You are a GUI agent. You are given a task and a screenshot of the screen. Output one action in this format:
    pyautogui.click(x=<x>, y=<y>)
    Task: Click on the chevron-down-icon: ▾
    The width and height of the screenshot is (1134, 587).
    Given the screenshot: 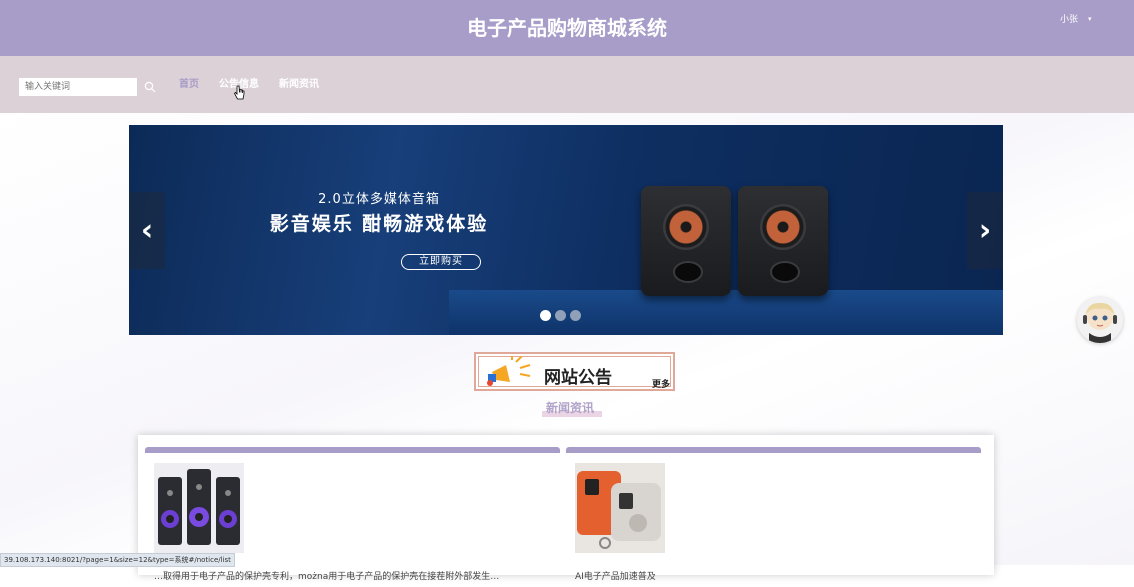 What is the action you would take?
    pyautogui.click(x=1090, y=19)
    